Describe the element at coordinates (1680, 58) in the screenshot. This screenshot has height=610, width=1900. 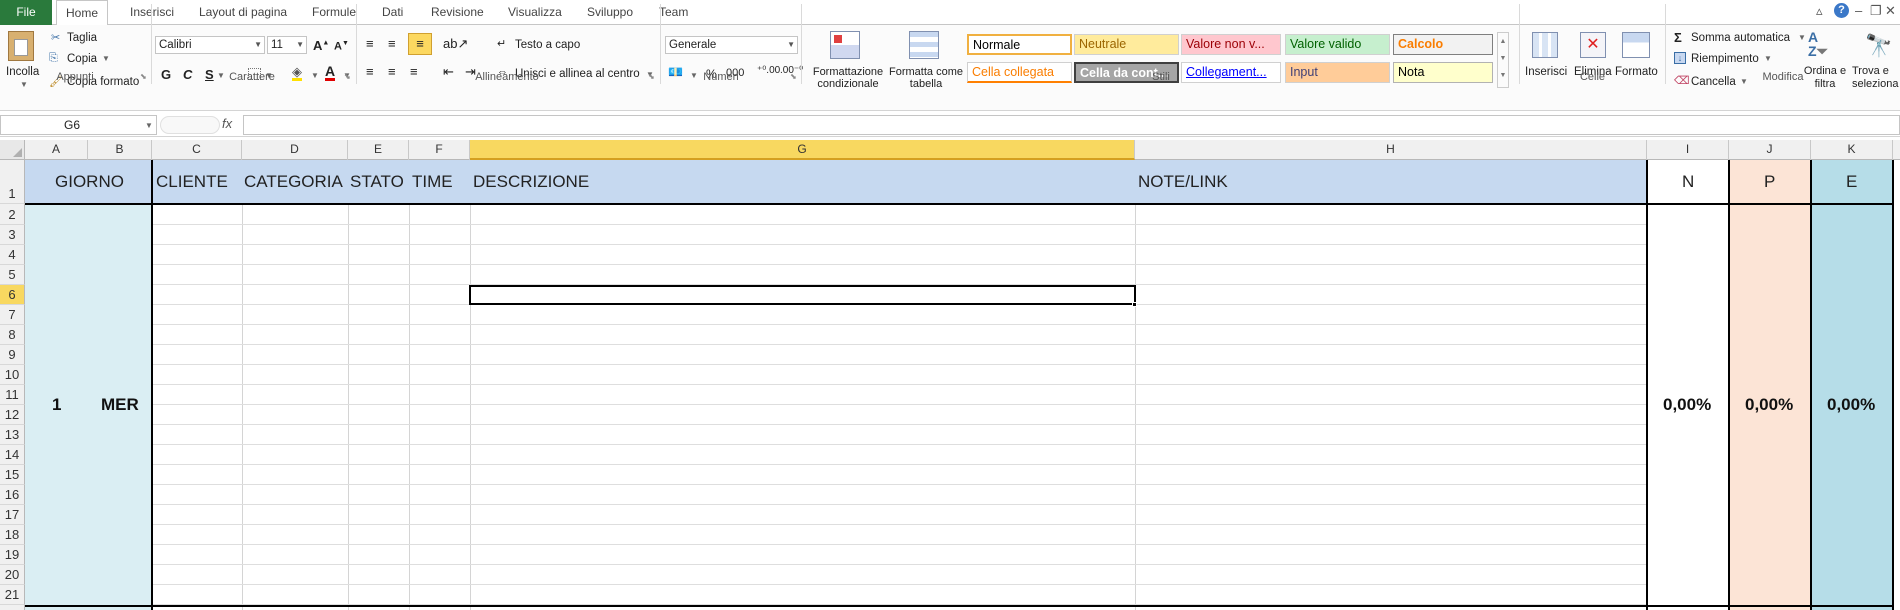
I see `fill-icon: ↓` at that location.